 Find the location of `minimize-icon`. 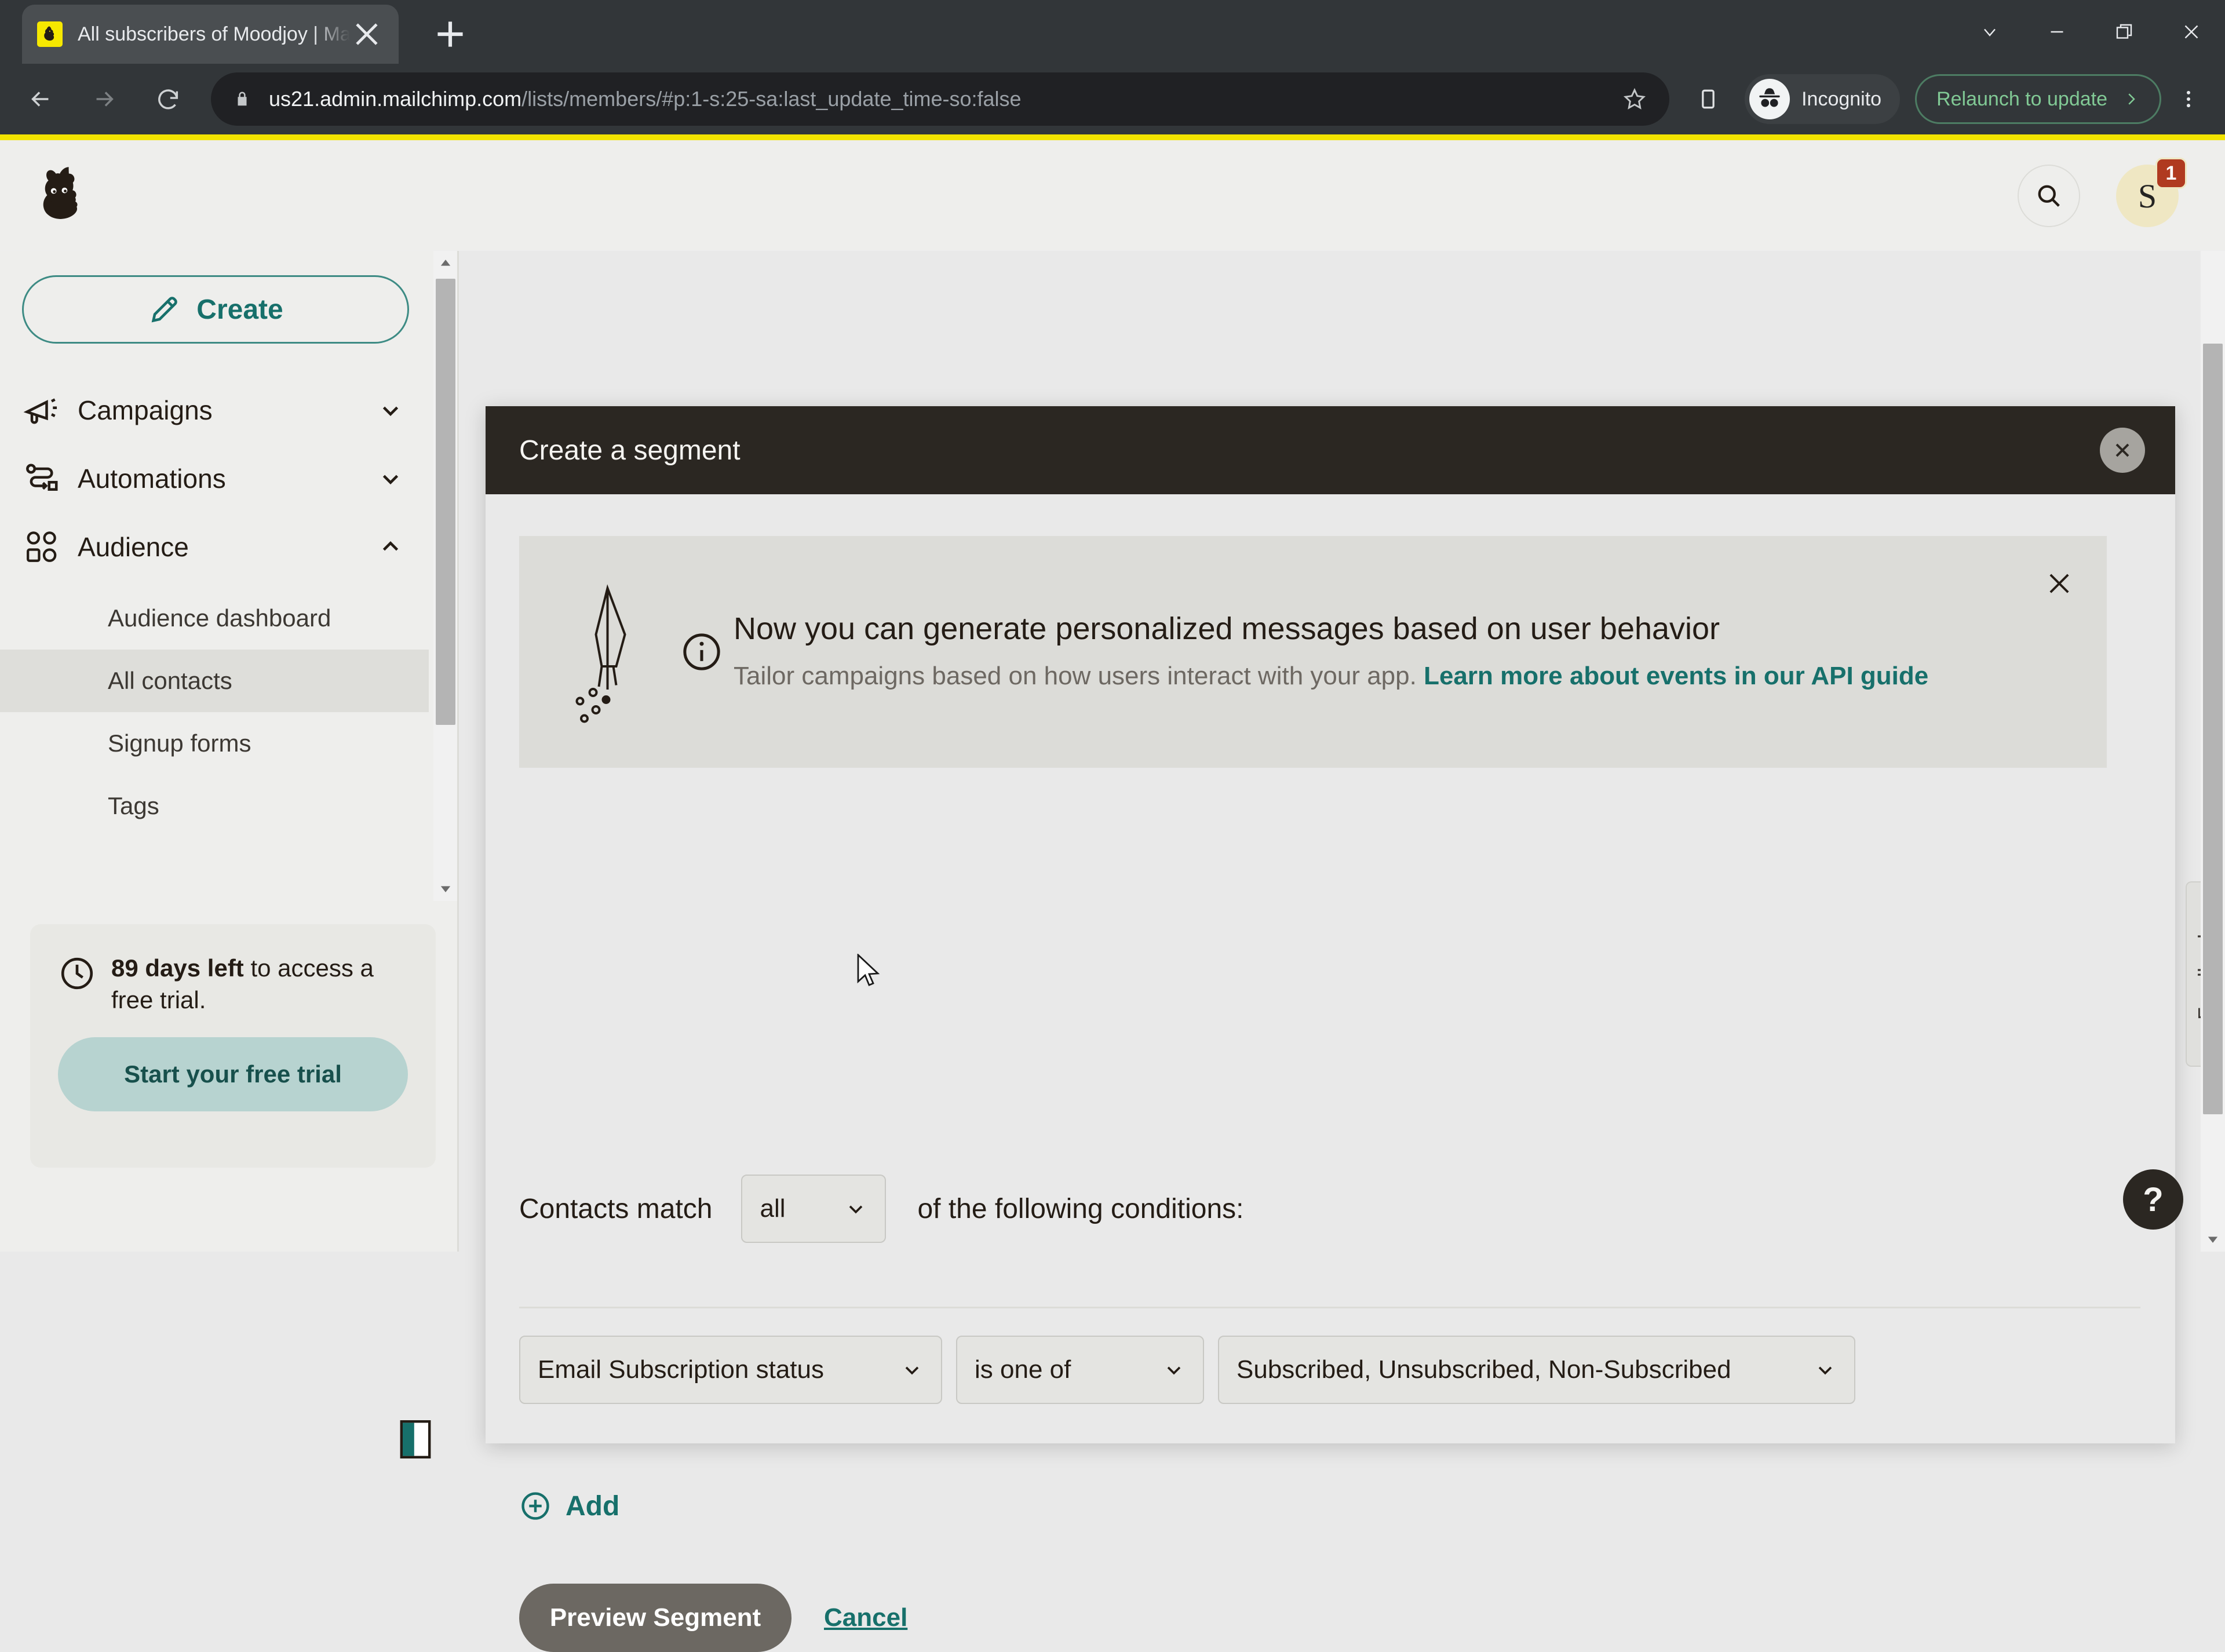

minimize-icon is located at coordinates (2057, 32).